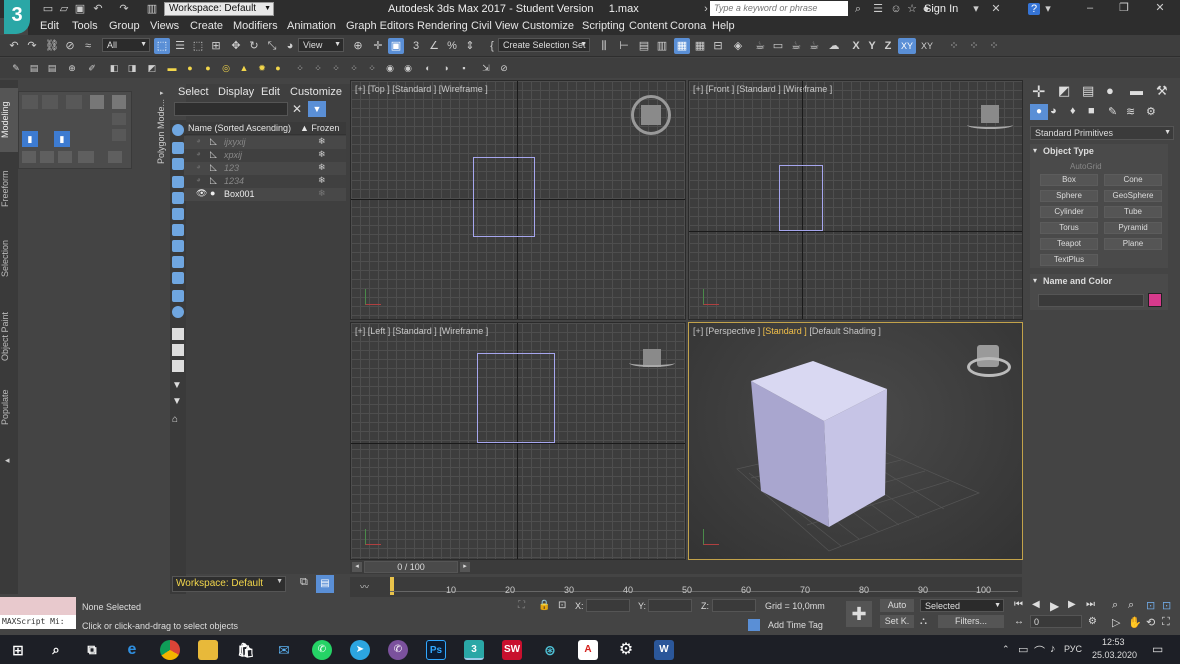 This screenshot has width=1180, height=664. Describe the element at coordinates (270, 92) in the screenshot. I see `explorer-menu-edit: Edit` at that location.